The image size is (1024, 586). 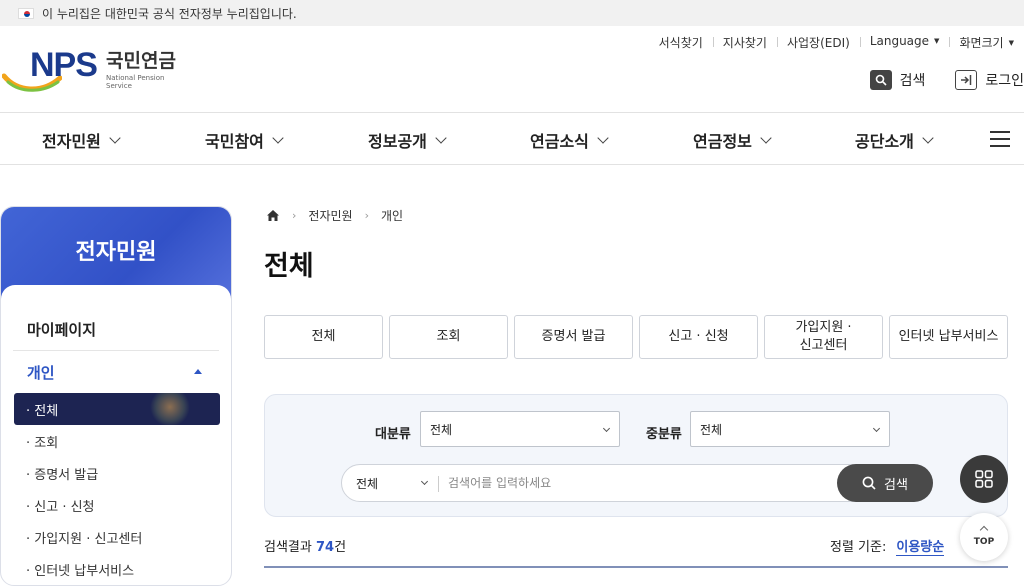 I want to click on sidebar-item-internet-payment: · 인터넷 납부서비스, so click(x=117, y=569).